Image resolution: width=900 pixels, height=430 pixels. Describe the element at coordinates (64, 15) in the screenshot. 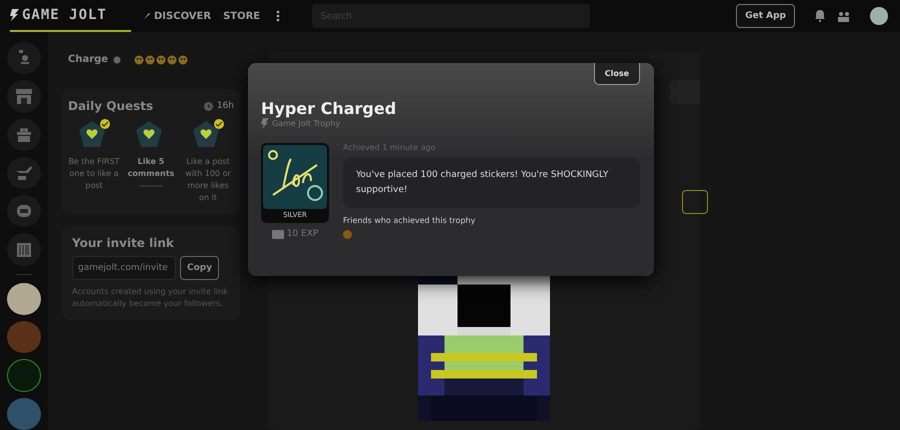

I see `logo-text: GAME JOLT` at that location.